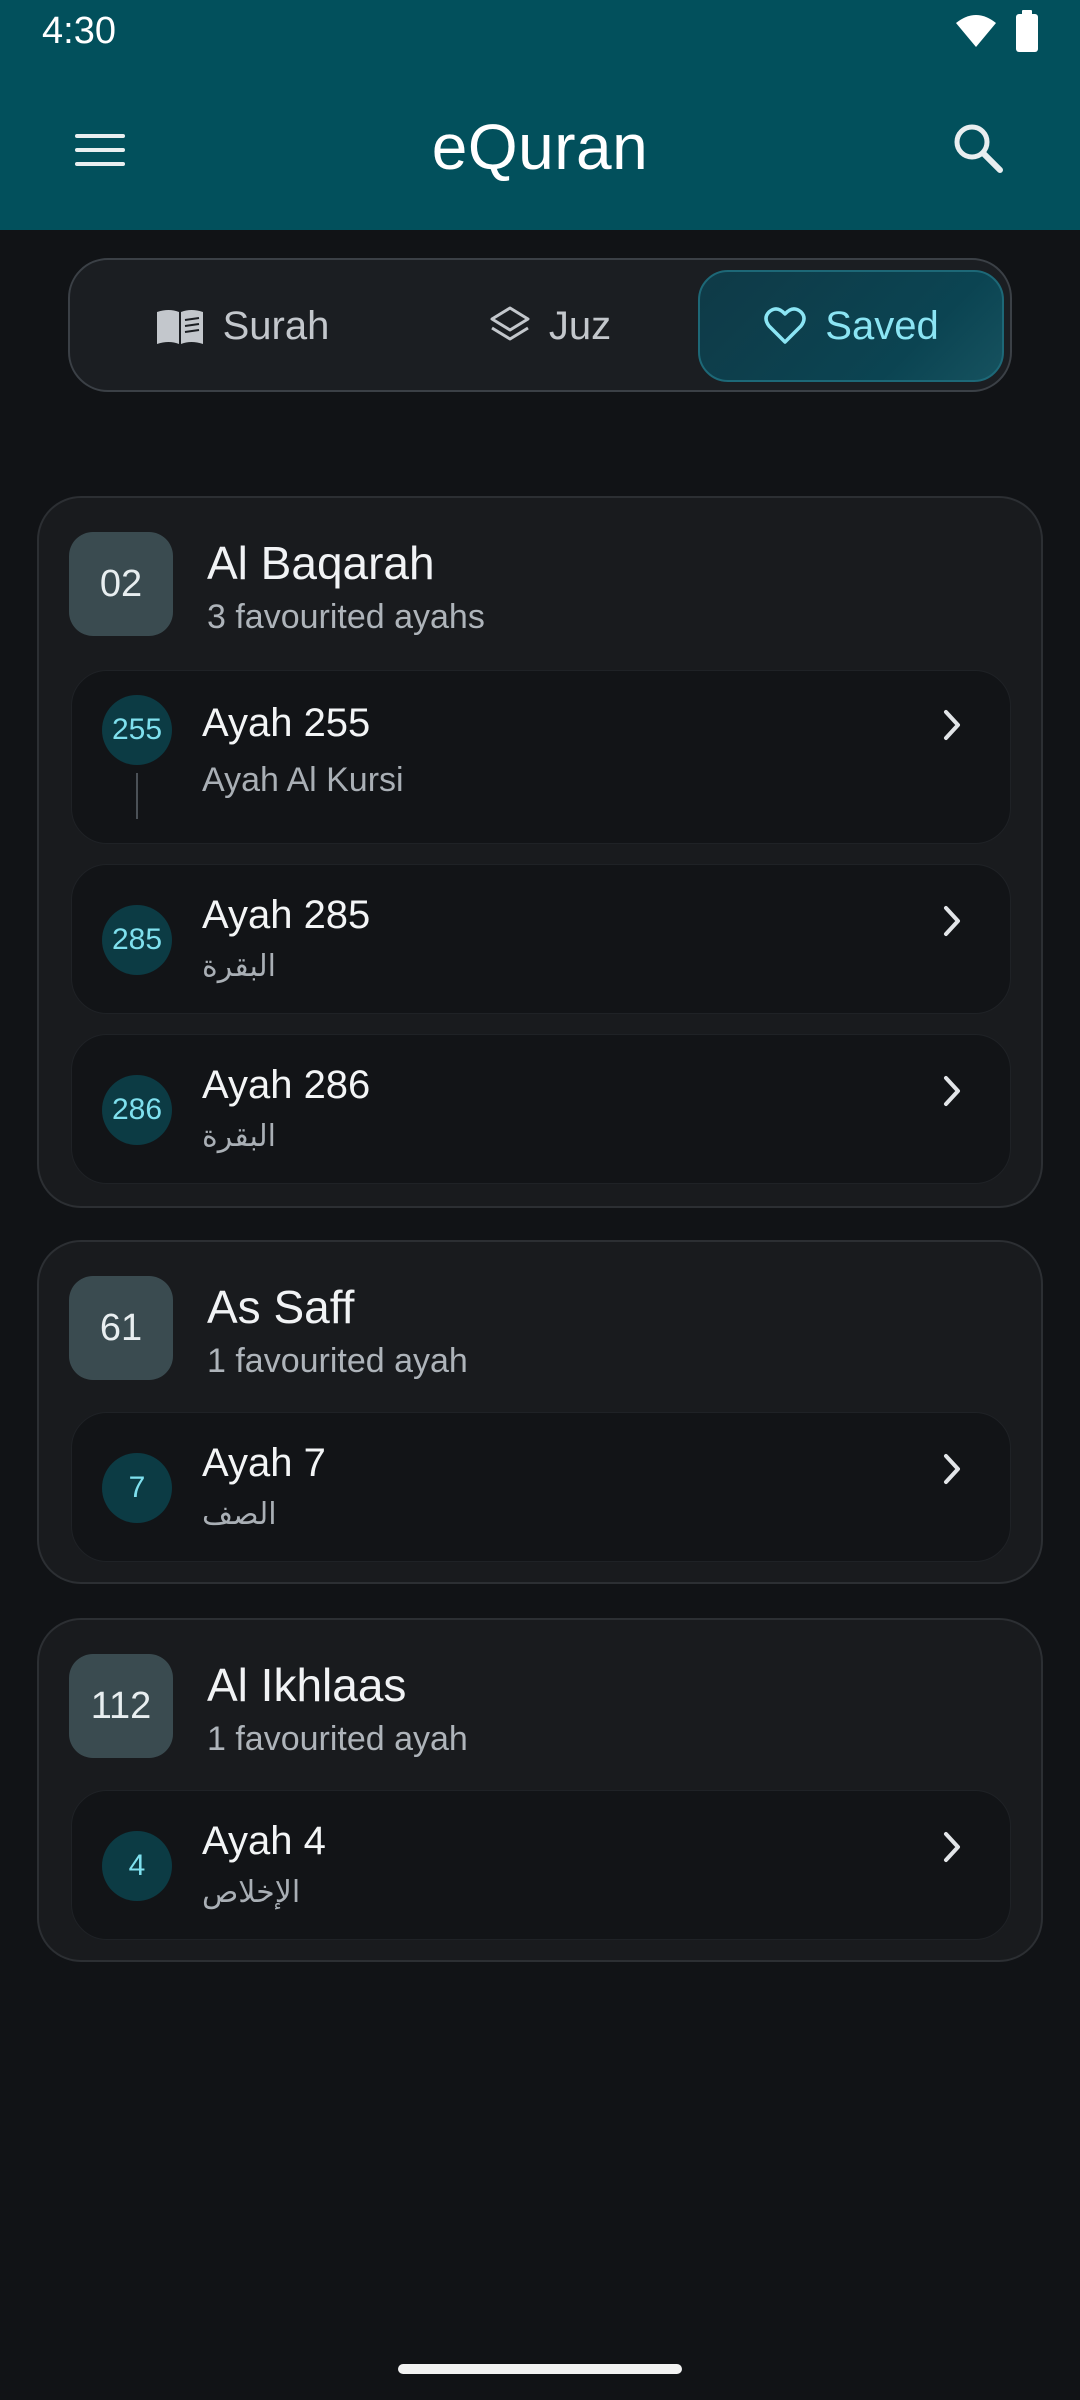 This screenshot has height=2400, width=1080. What do you see at coordinates (264, 1463) in the screenshot?
I see `ayah-title: Ayah 7` at bounding box center [264, 1463].